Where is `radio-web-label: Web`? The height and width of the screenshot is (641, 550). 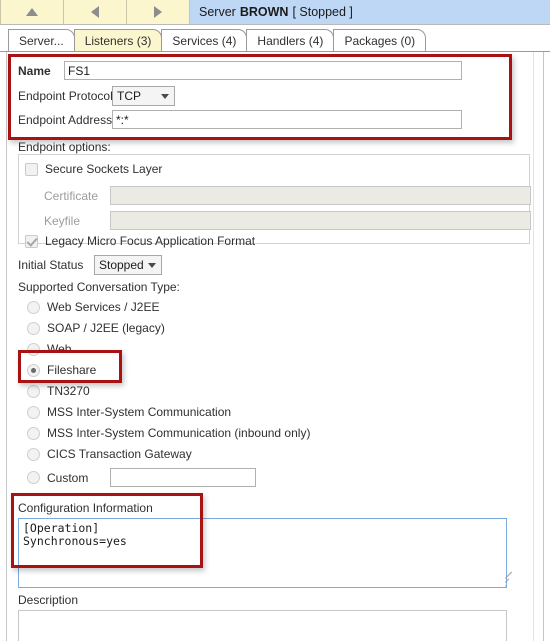
radio-web-label: Web is located at coordinates (59, 349).